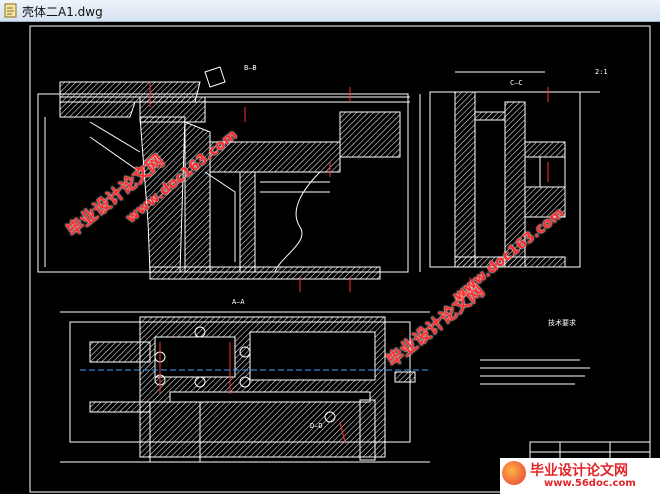 This screenshot has height=494, width=660. I want to click on site-logo-icon, so click(514, 473).